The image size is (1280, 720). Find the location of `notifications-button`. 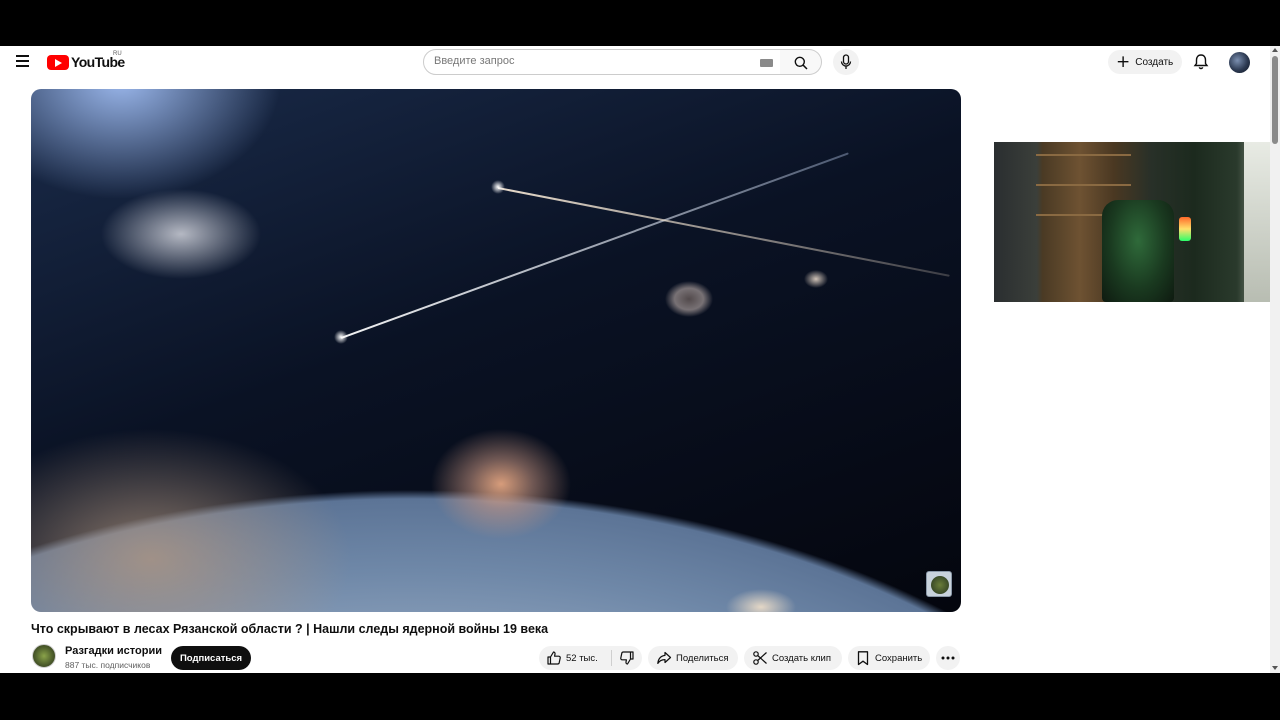

notifications-button is located at coordinates (1201, 62).